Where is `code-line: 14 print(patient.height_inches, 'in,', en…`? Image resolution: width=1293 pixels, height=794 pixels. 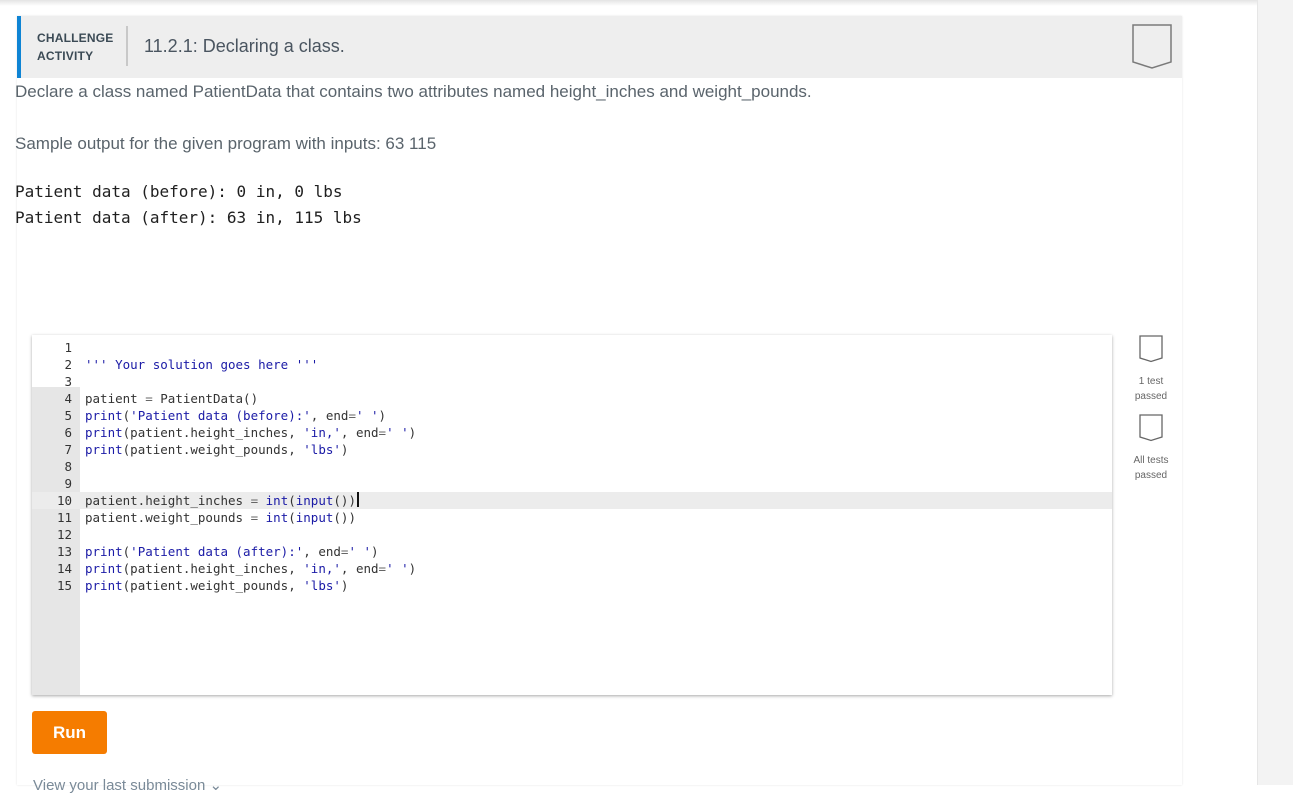
code-line: 14 print(patient.height_inches, 'in,', en… is located at coordinates (572, 568).